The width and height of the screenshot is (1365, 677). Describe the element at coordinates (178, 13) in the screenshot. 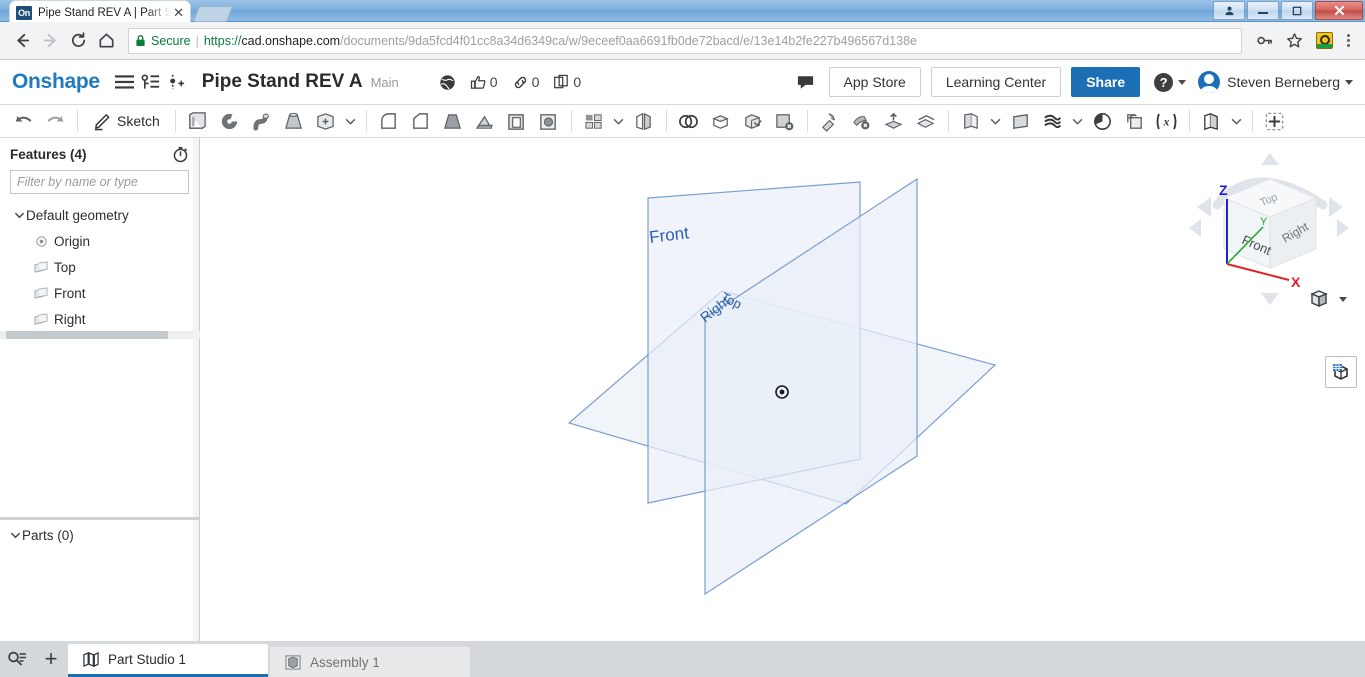

I see `close-tab-icon: ✕` at that location.